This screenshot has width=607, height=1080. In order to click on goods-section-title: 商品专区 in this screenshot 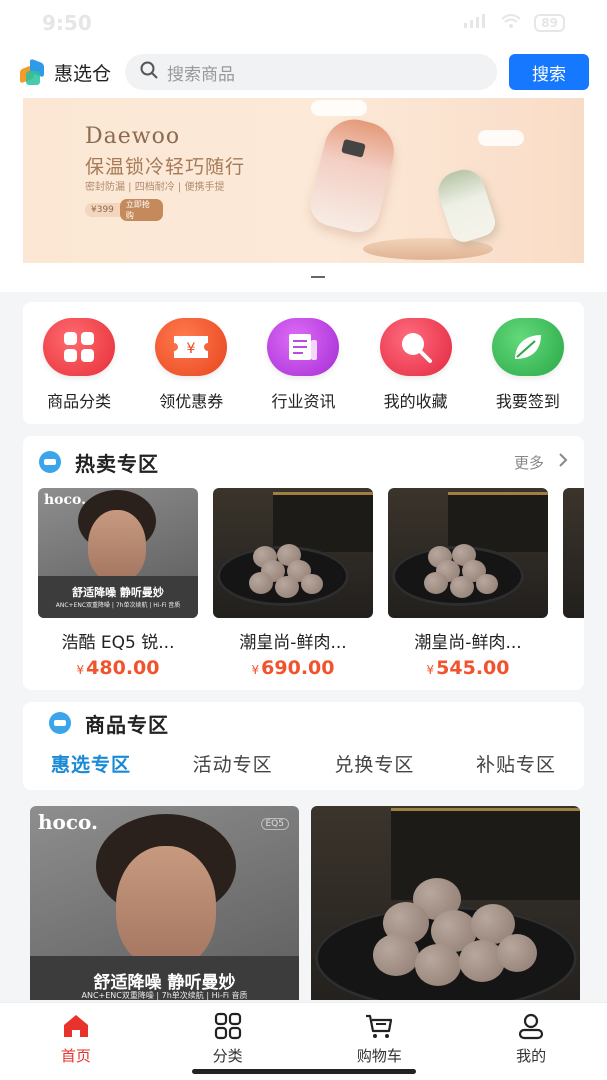, I will do `click(127, 724)`.